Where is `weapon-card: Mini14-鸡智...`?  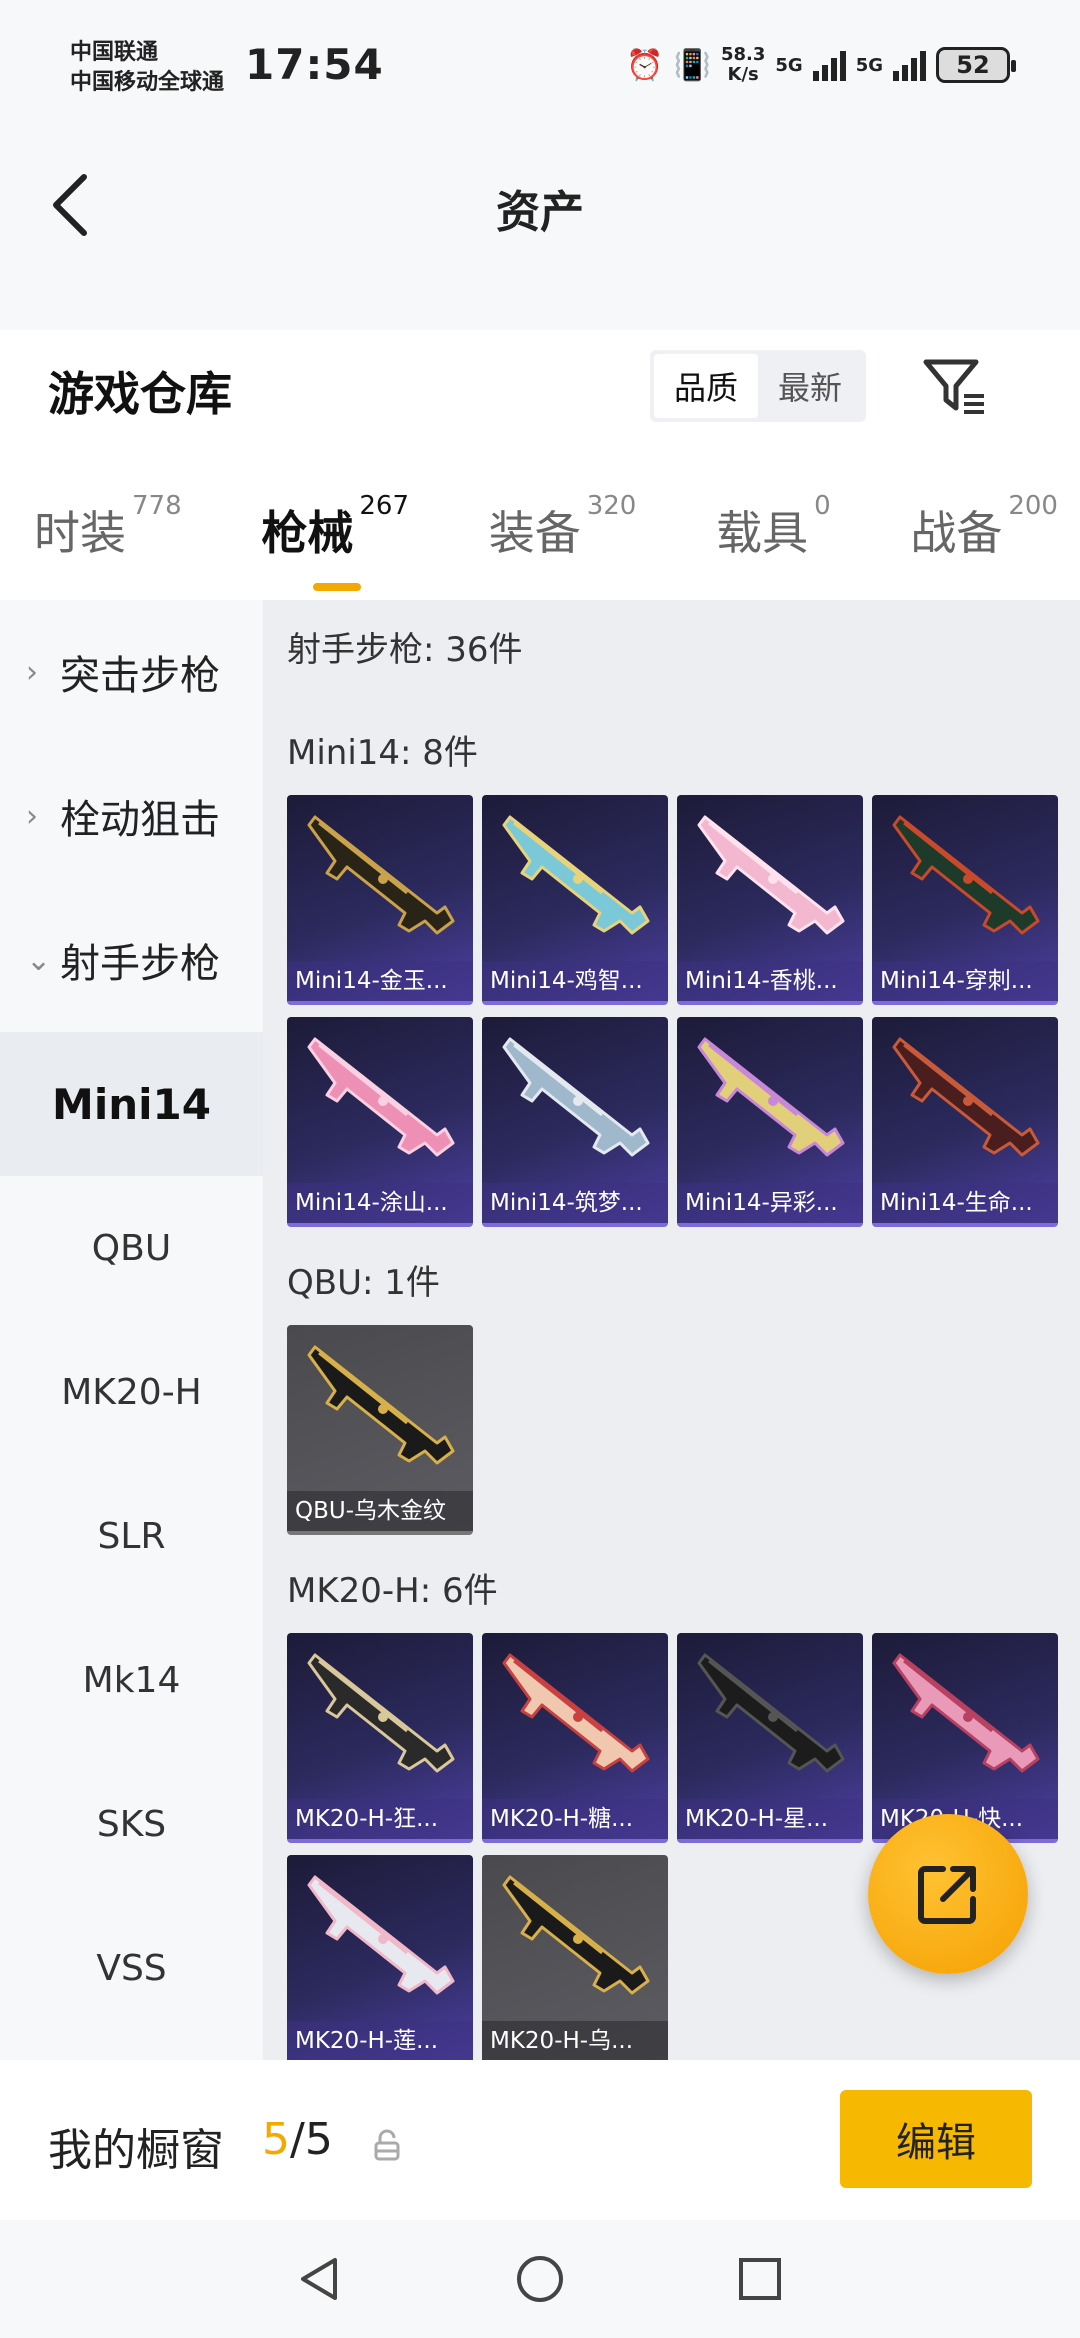 weapon-card: Mini14-鸡智... is located at coordinates (575, 900).